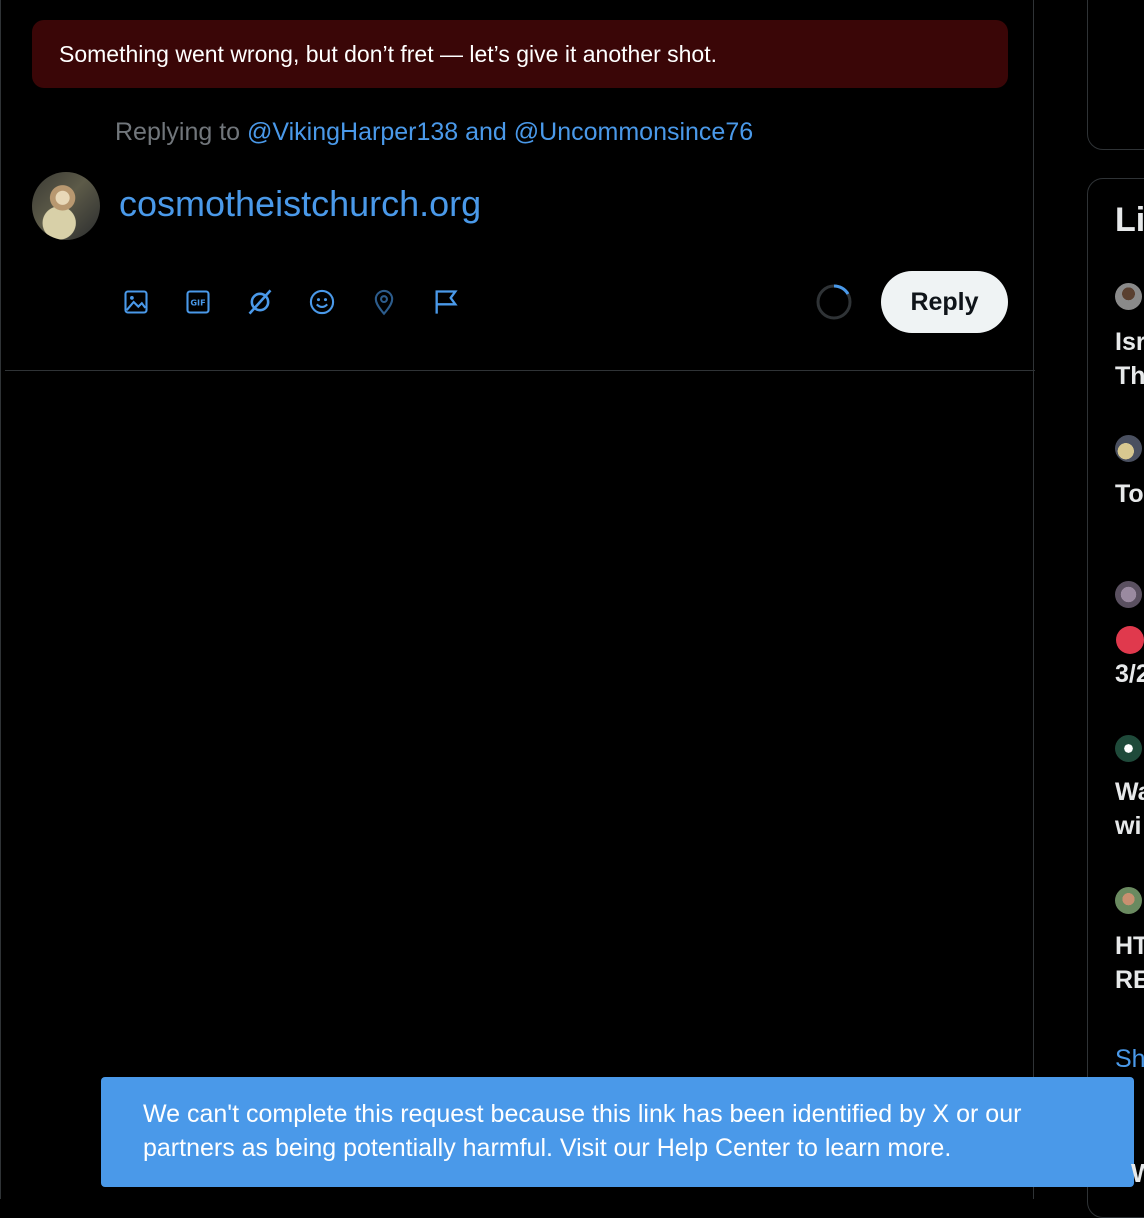  I want to click on emoji-icon, so click(322, 302).